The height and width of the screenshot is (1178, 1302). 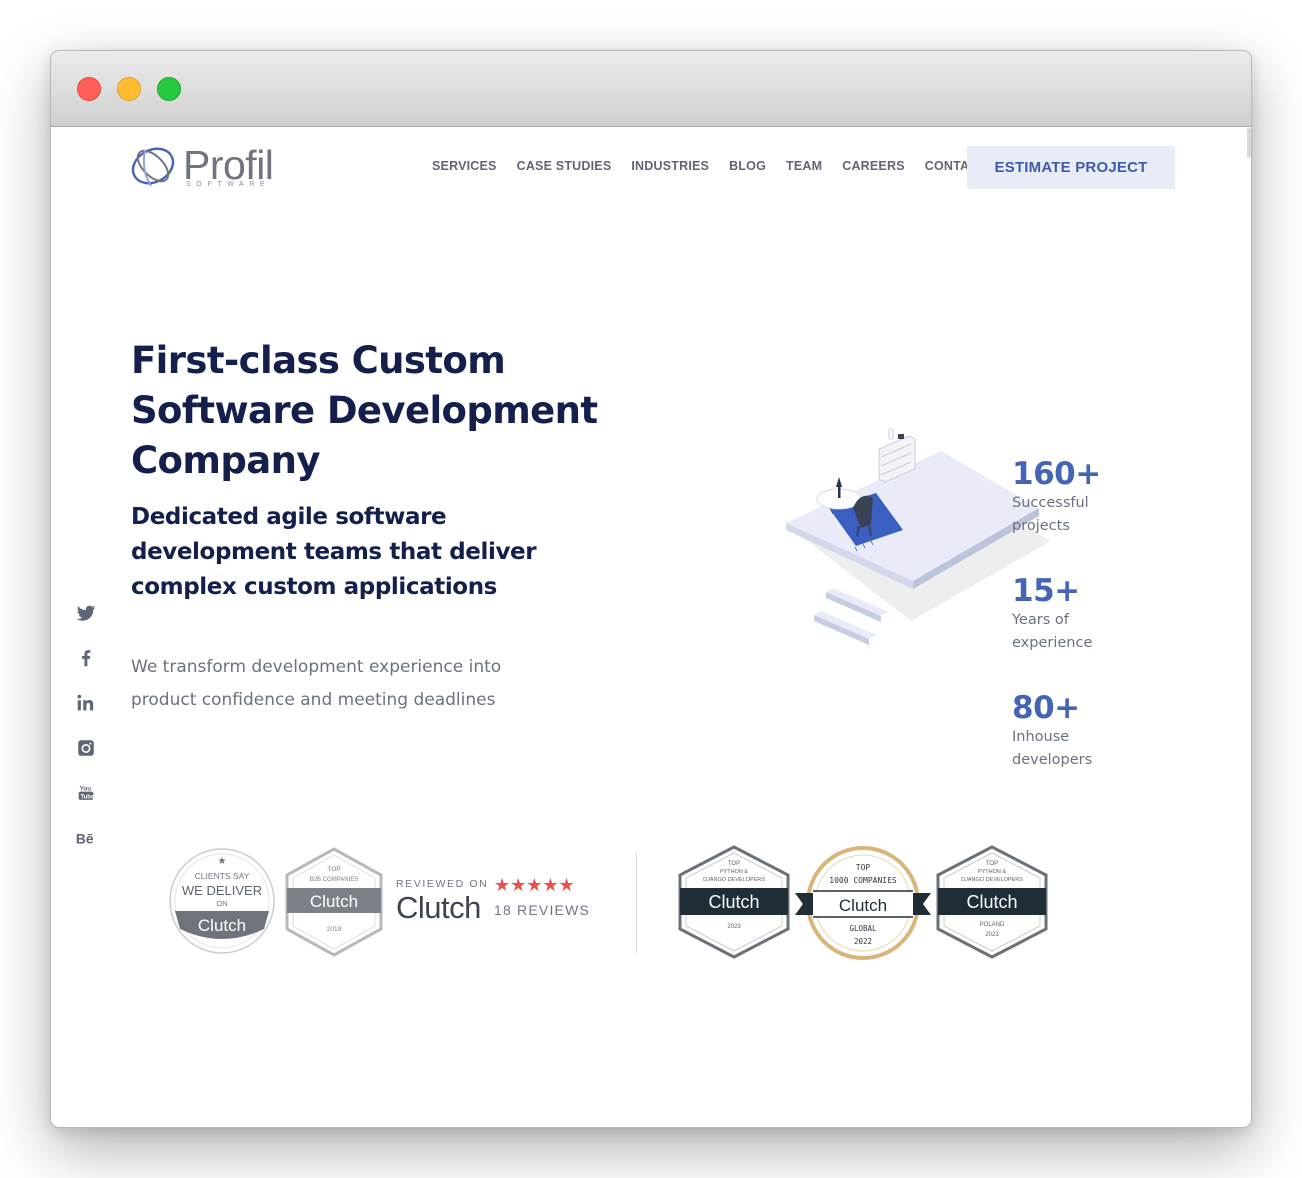 What do you see at coordinates (222, 890) in the screenshot?
I see `badge-text: WE DELIVER` at bounding box center [222, 890].